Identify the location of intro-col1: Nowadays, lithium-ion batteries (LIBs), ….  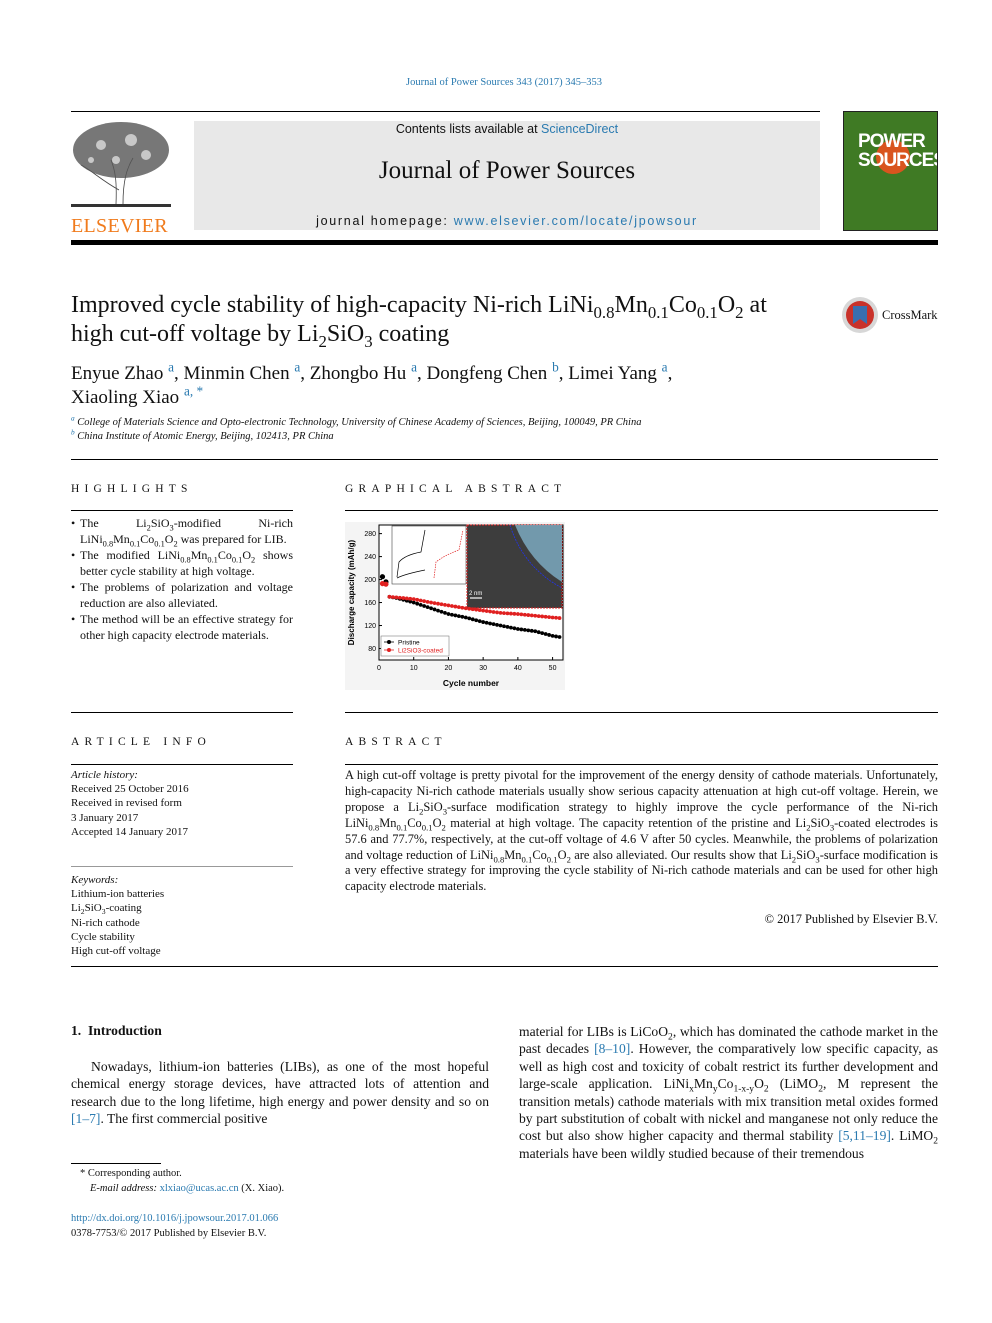
(280, 1093).